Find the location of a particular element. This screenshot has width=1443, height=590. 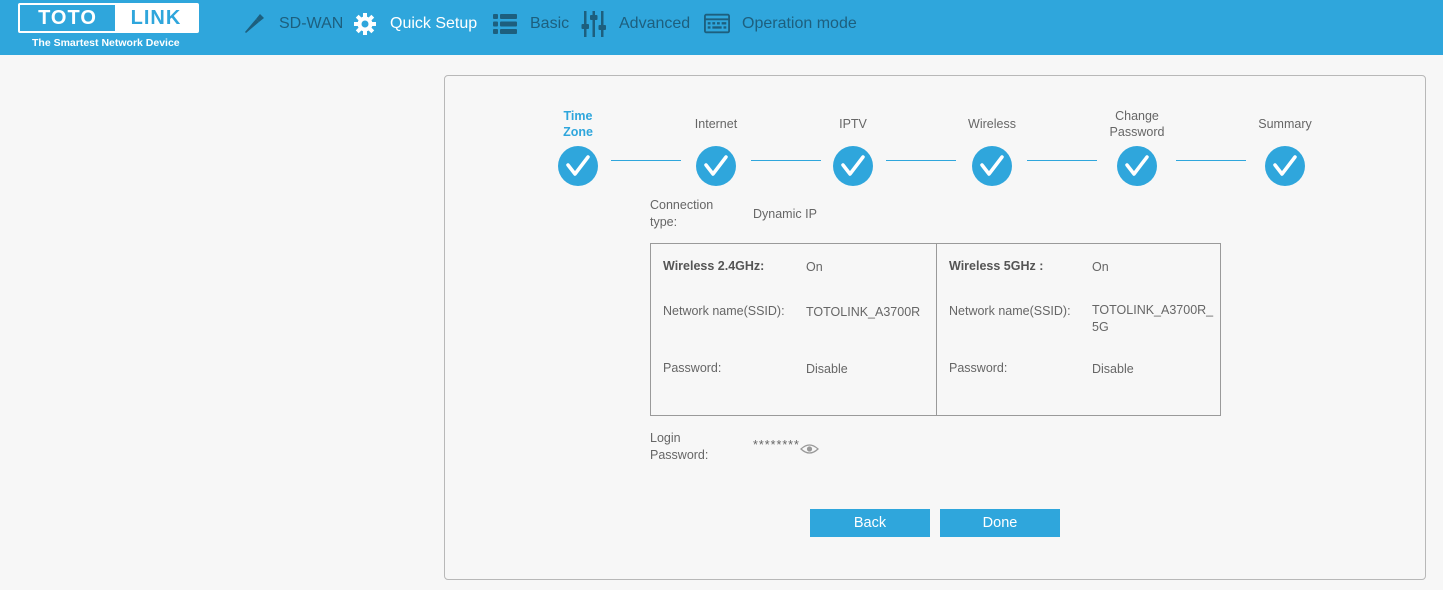

wireless-24-title: Wireless 2.4GHz: is located at coordinates (714, 266).